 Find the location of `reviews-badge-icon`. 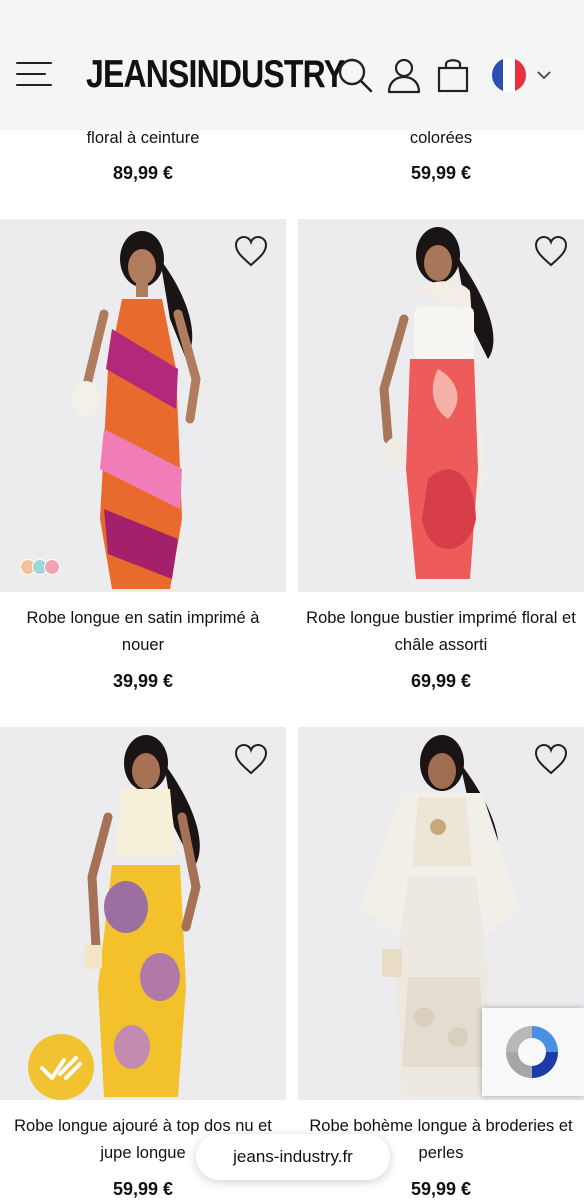

reviews-badge-icon is located at coordinates (61, 1067).